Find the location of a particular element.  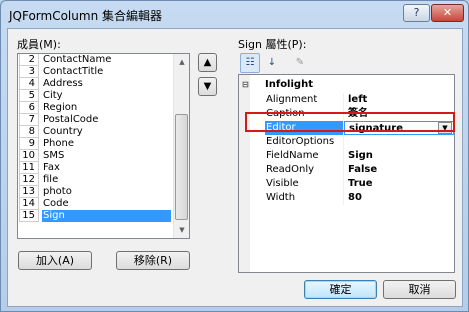

property-row-alignment: Alignment left is located at coordinates (346, 100).